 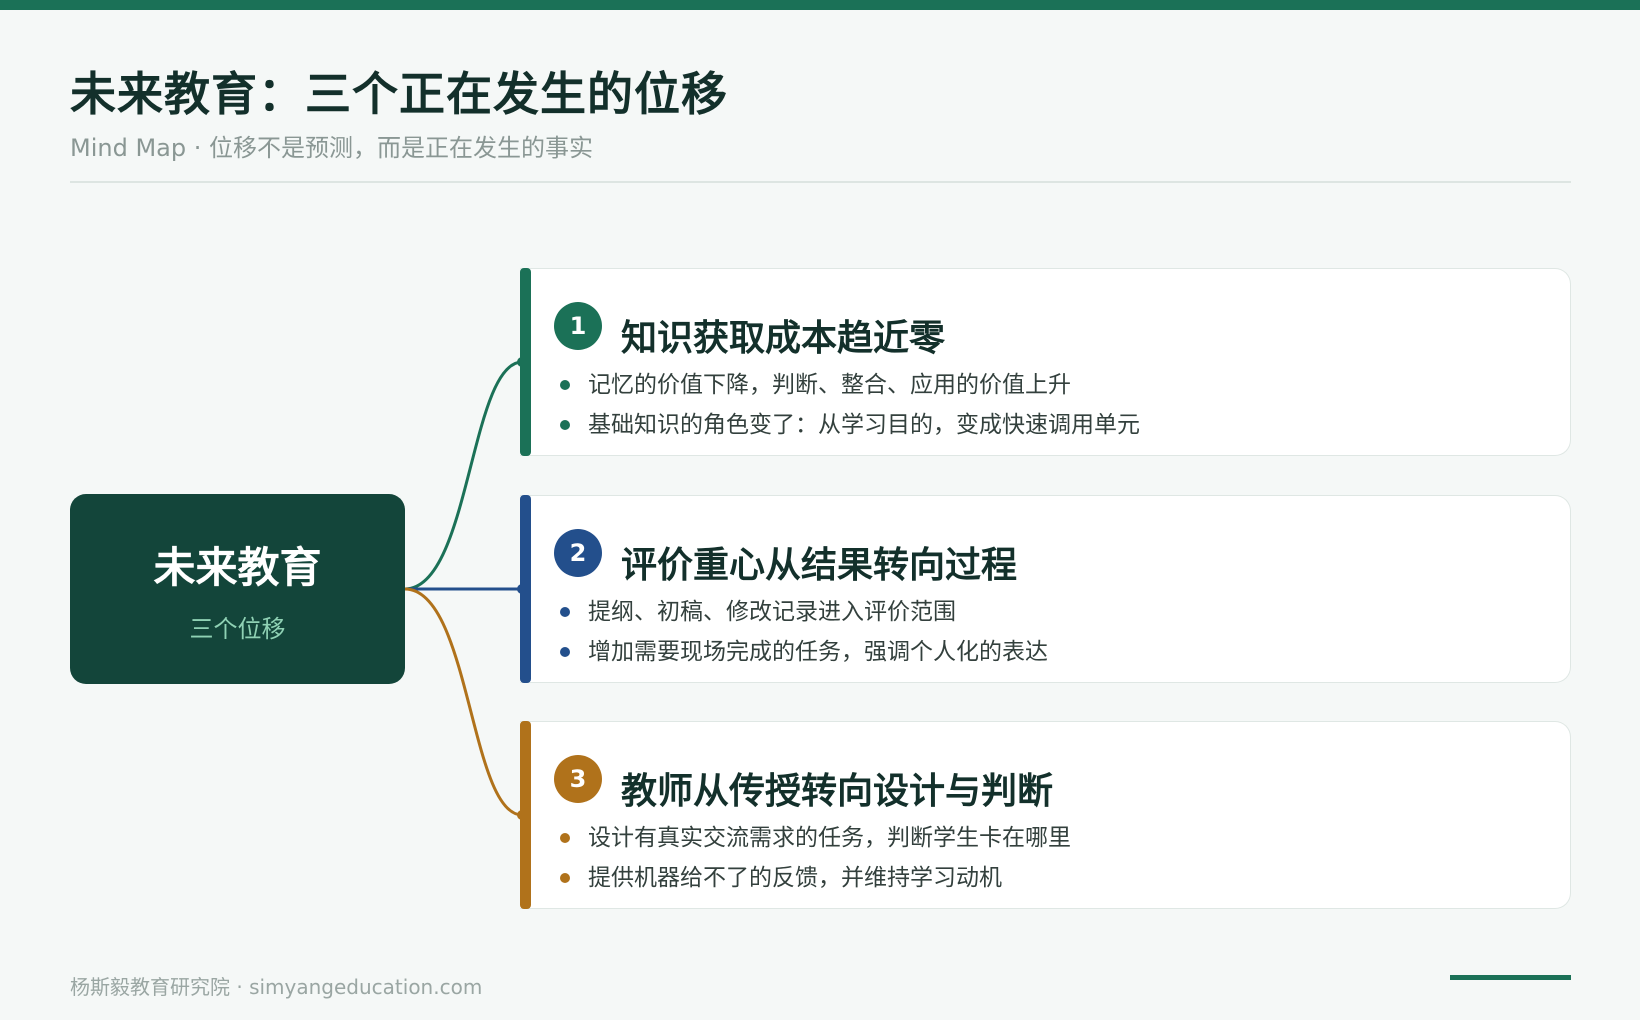 I want to click on branch-point: 基础知识的角色变了：从学习目的，变成快速调用单元, so click(x=850, y=425).